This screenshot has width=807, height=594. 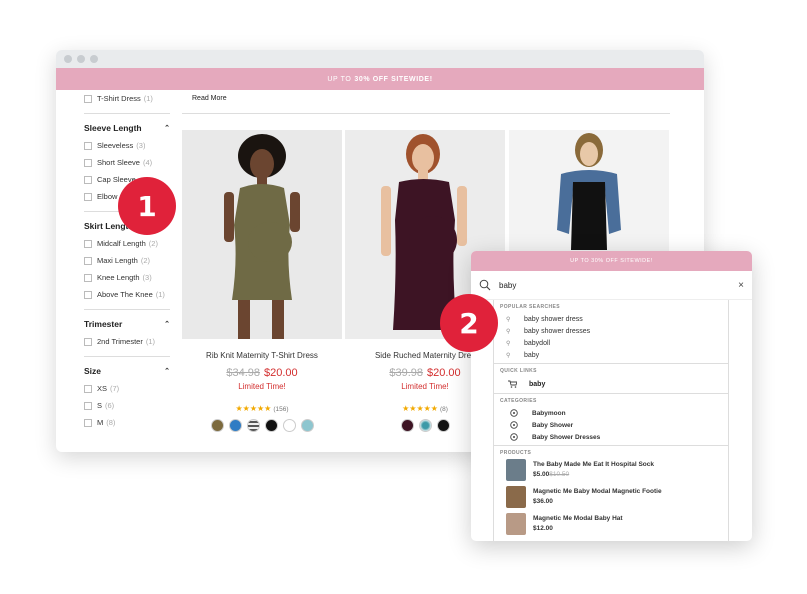 I want to click on star-rating: ★★★★★ (156), so click(x=262, y=408).